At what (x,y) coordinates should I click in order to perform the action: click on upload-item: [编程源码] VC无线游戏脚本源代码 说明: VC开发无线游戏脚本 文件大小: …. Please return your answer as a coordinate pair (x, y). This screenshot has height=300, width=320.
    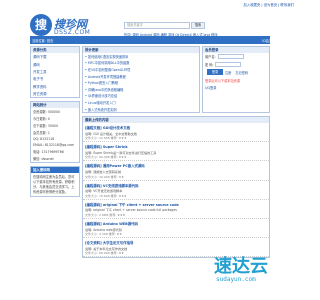
    Looking at the image, I should click on (176, 190).